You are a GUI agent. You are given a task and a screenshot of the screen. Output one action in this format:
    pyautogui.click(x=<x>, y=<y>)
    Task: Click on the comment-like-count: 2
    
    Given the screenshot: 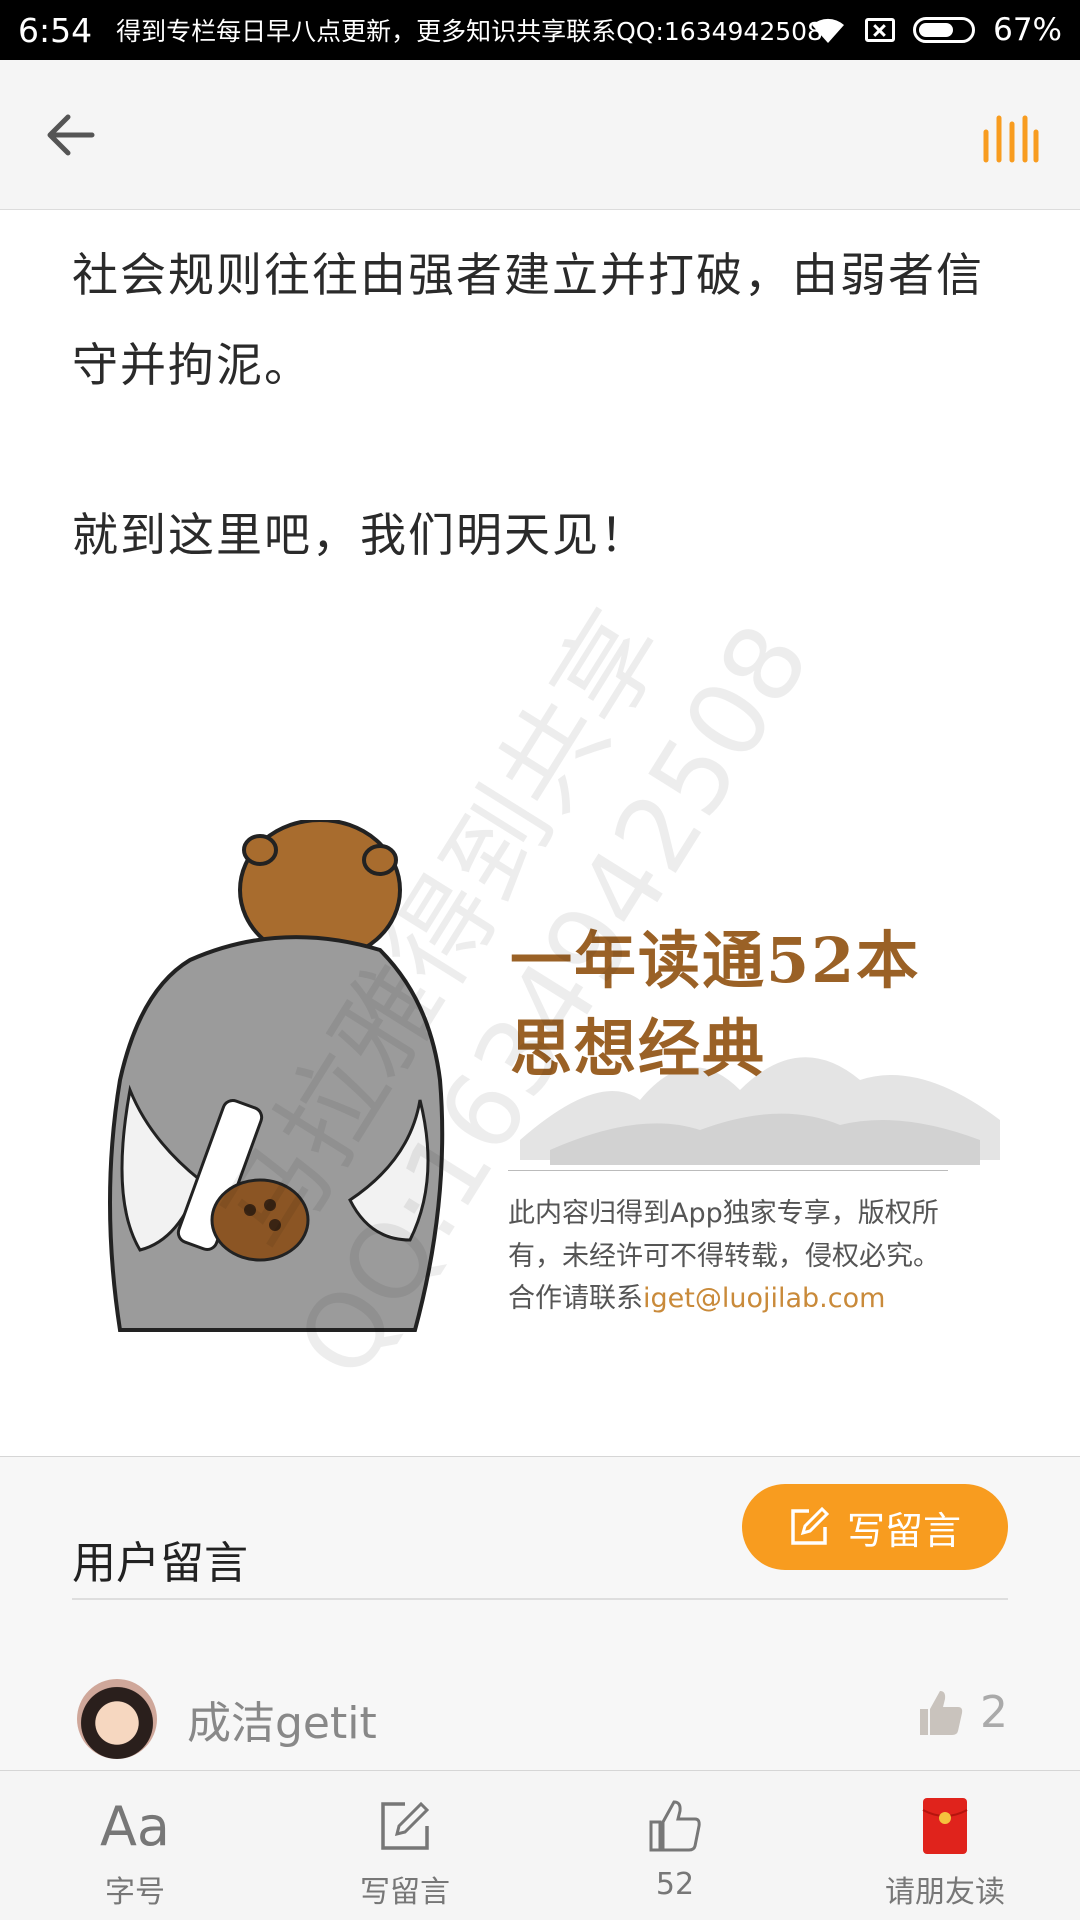 What is the action you would take?
    pyautogui.click(x=994, y=1712)
    